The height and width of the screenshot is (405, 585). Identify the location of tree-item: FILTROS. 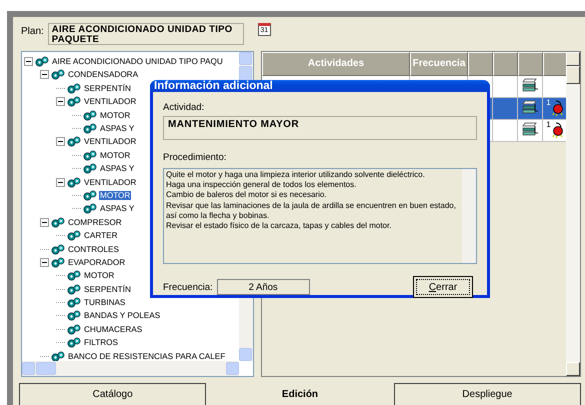
(101, 343).